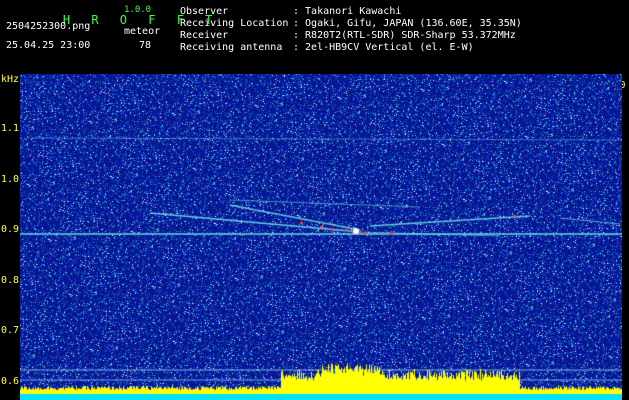 This screenshot has width=629, height=400. I want to click on info-label-receiver: Receiver, so click(204, 35).